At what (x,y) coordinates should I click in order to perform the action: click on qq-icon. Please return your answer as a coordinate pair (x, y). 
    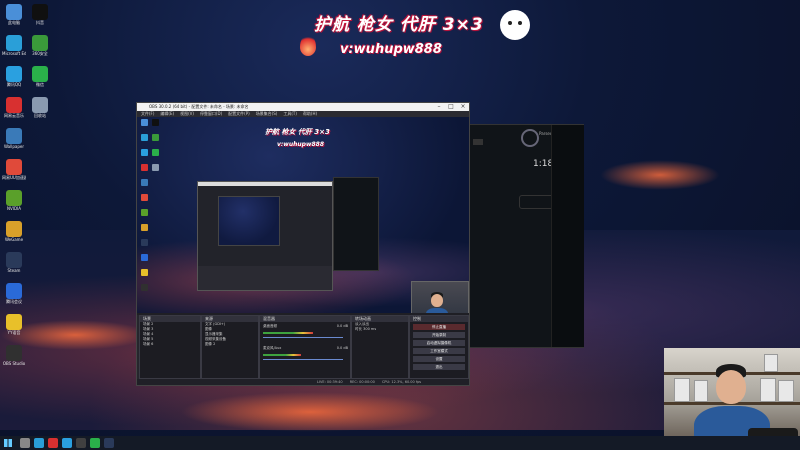
    Looking at the image, I should click on (67, 443).